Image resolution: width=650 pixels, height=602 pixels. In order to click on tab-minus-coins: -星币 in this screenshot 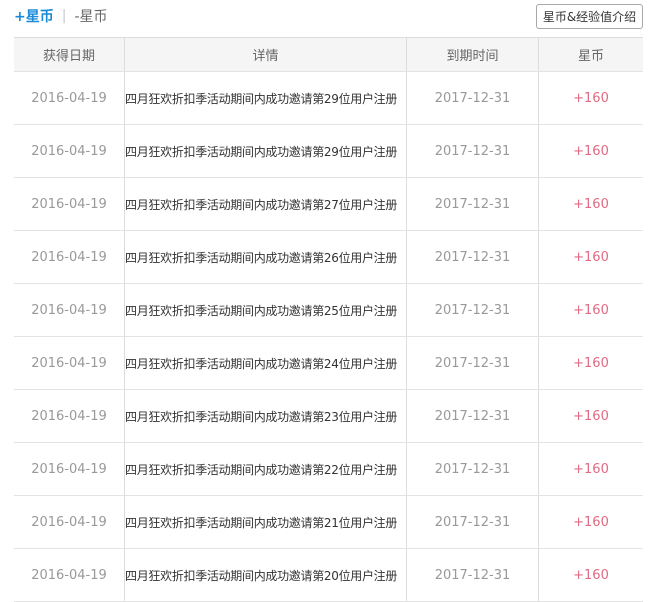, I will do `click(90, 16)`.